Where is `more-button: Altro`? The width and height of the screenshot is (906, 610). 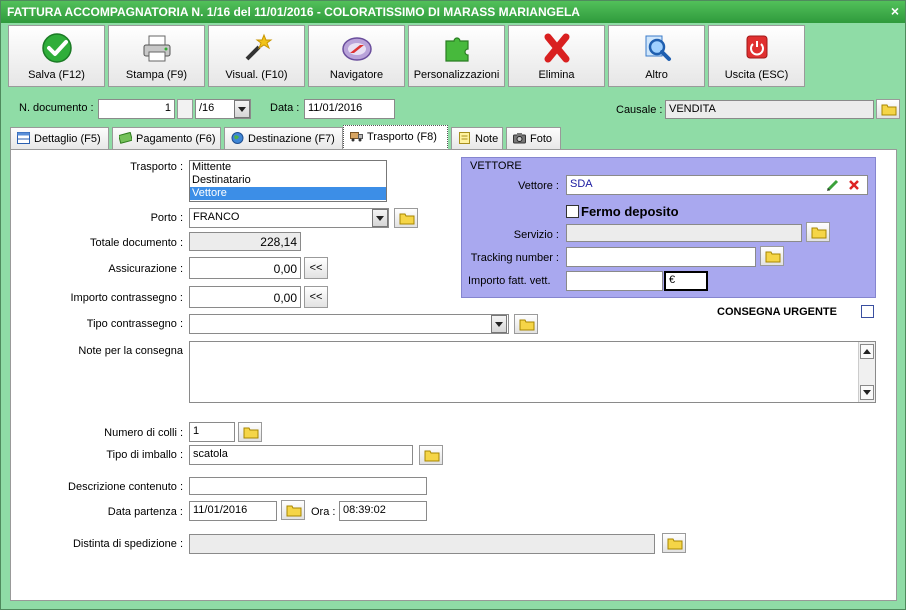
more-button: Altro is located at coordinates (656, 56).